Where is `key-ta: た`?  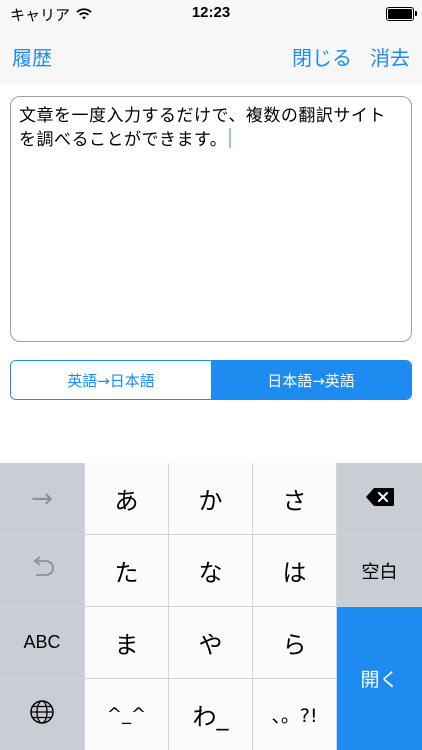 key-ta: た is located at coordinates (126, 570).